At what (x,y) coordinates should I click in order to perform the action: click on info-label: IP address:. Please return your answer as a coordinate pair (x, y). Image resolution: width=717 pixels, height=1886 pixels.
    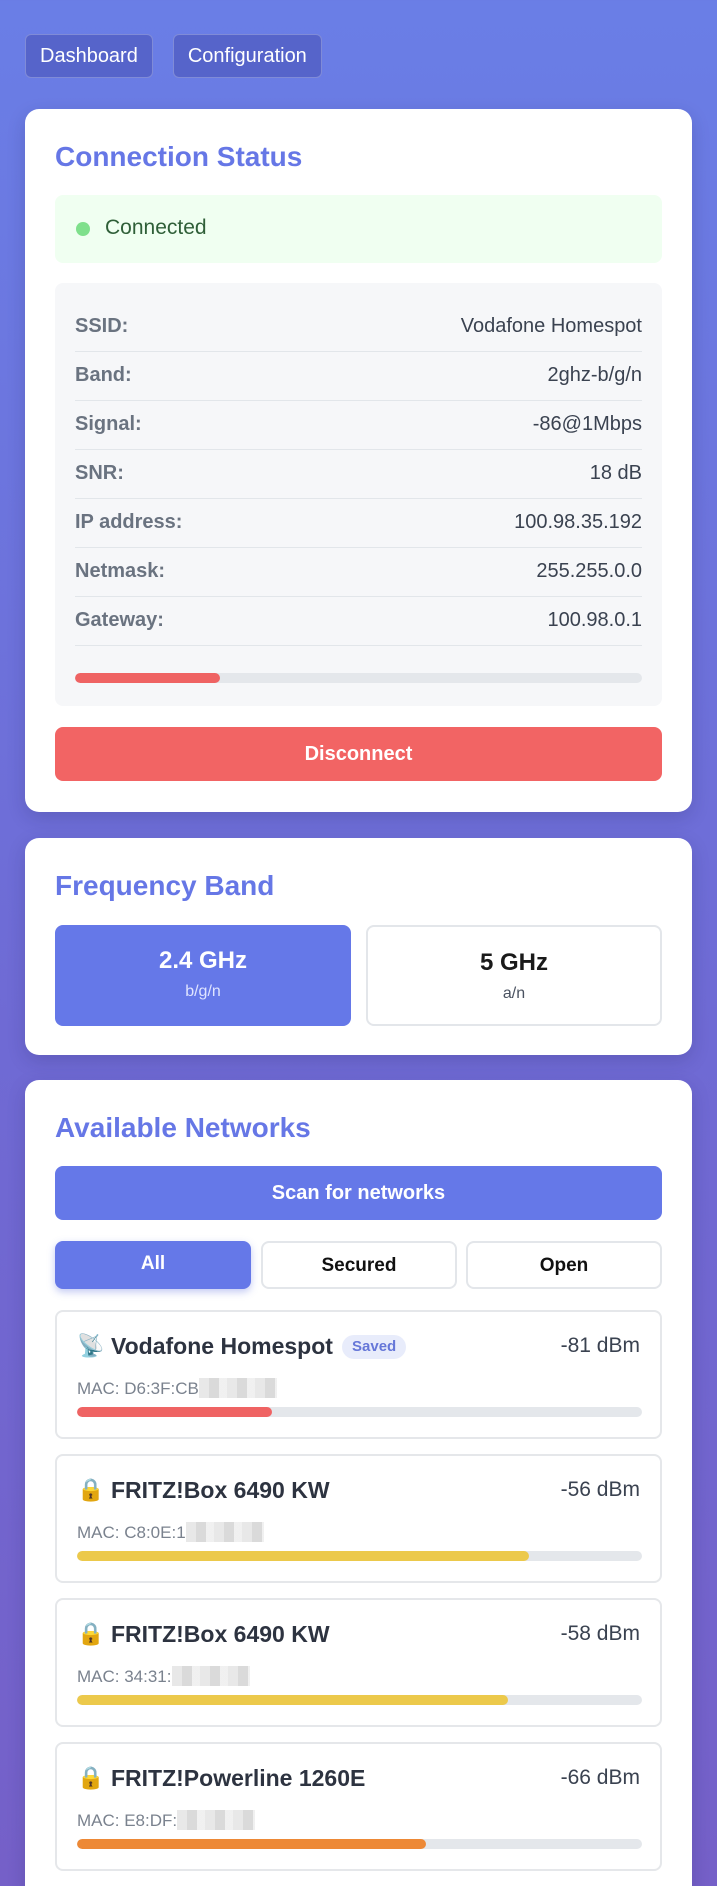
    Looking at the image, I should click on (129, 522).